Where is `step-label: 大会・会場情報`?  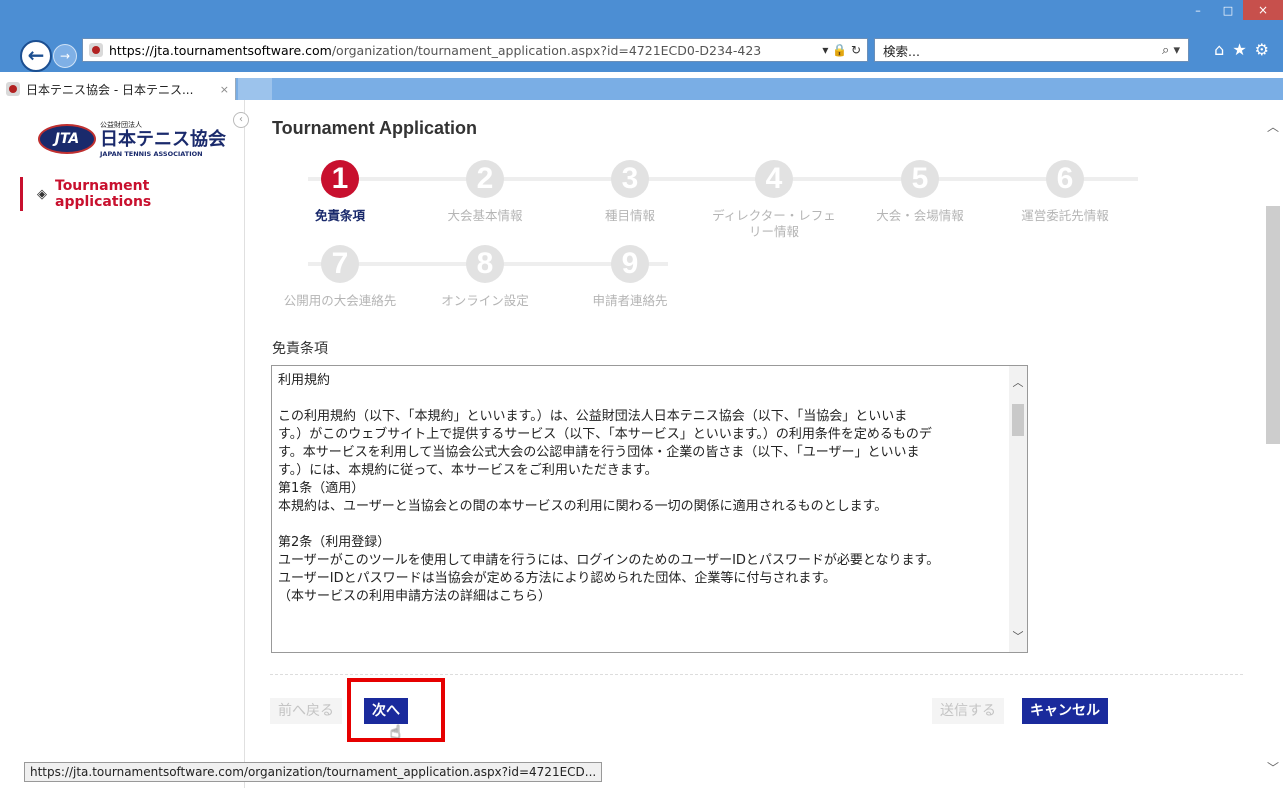
step-label: 大会・会場情報 is located at coordinates (920, 215).